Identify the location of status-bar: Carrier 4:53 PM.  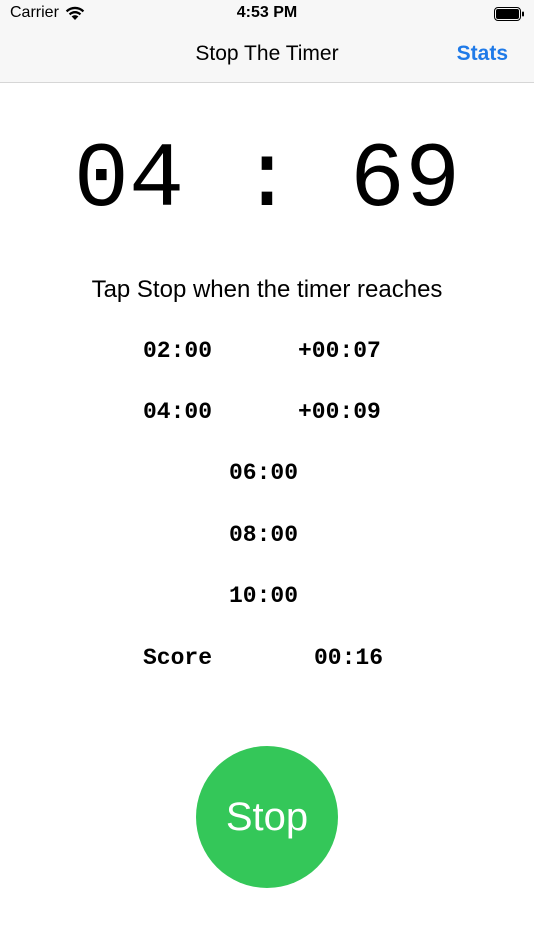
(267, 14).